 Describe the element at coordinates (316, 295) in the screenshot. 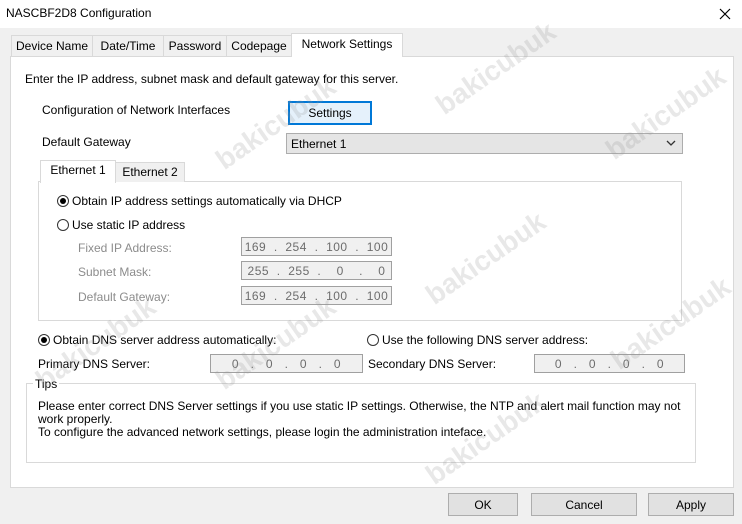

I see `gateway-input: 169 . 254 . 100 . 100` at that location.